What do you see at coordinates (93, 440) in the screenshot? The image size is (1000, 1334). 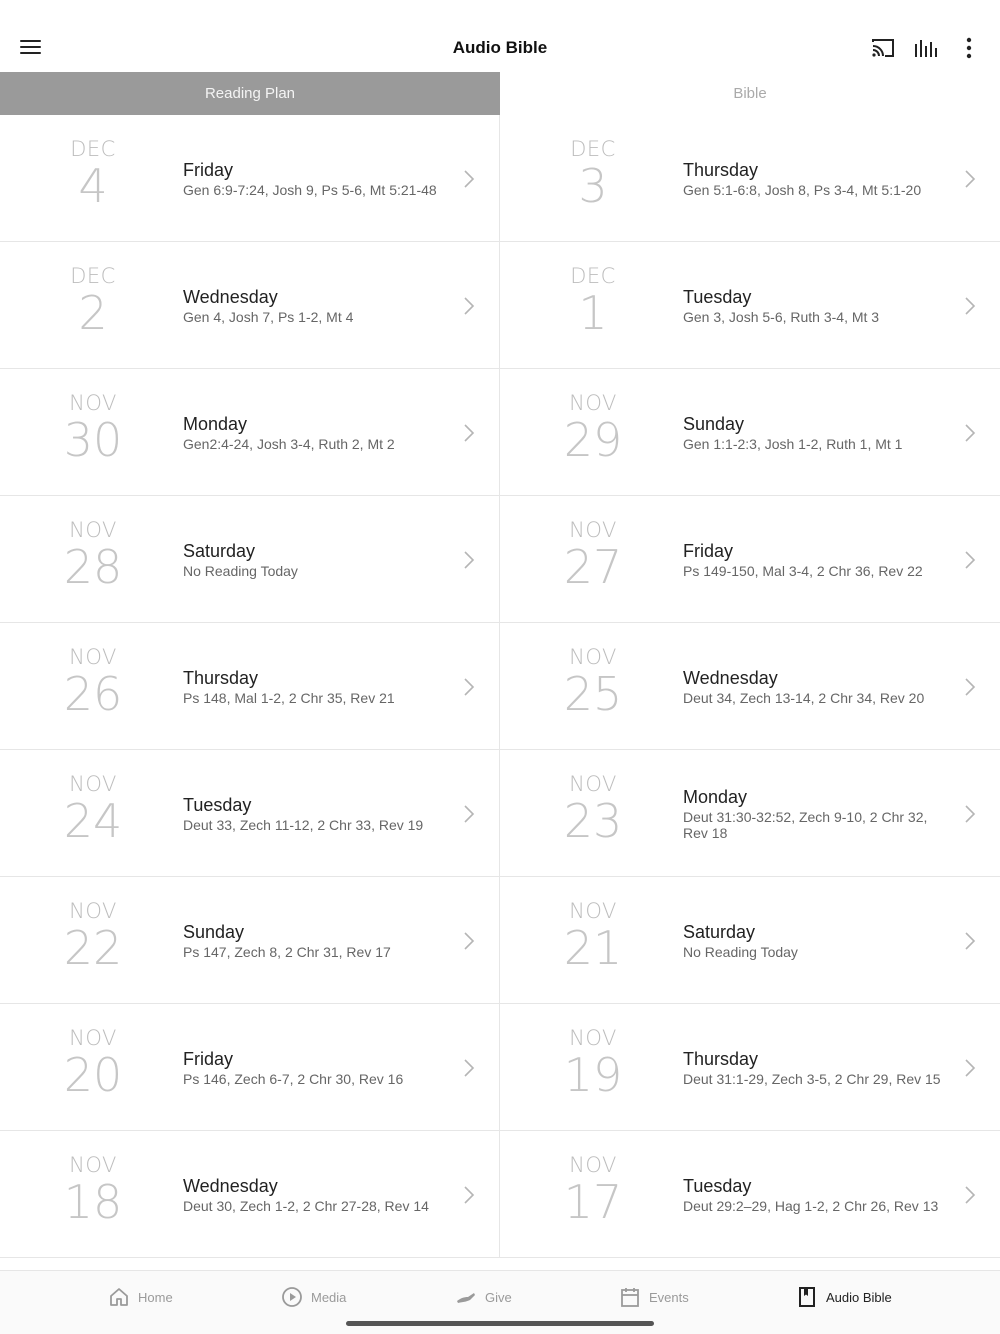 I see `date-day: 30` at bounding box center [93, 440].